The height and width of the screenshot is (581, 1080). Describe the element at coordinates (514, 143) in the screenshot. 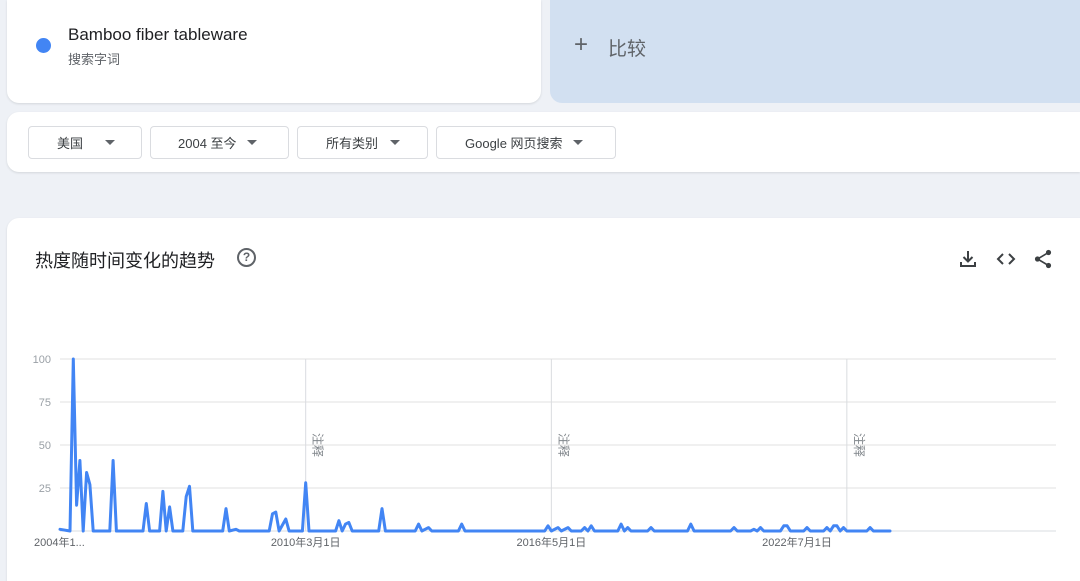

I see `filter-search-type-label: Google 网页搜索` at that location.